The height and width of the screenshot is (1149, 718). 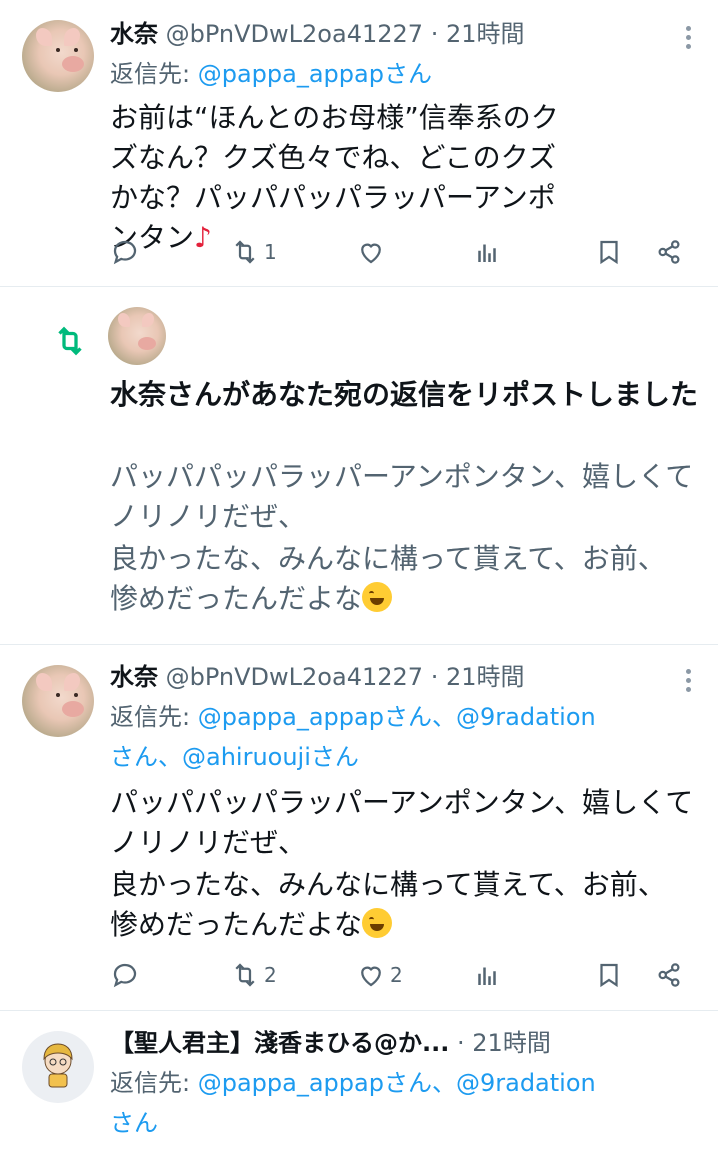 I want to click on like-button: 2, so click(x=379, y=975).